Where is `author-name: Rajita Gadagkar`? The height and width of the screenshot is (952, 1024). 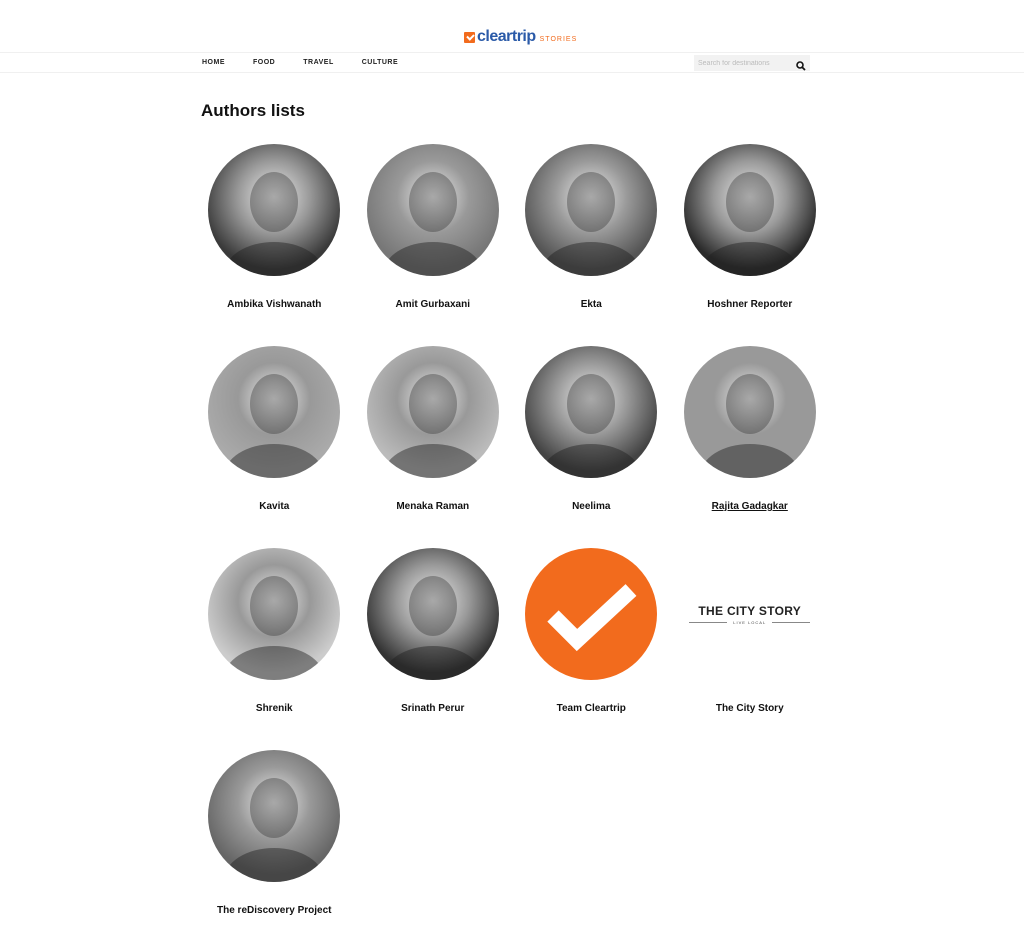
author-name: Rajita Gadagkar is located at coordinates (749, 506).